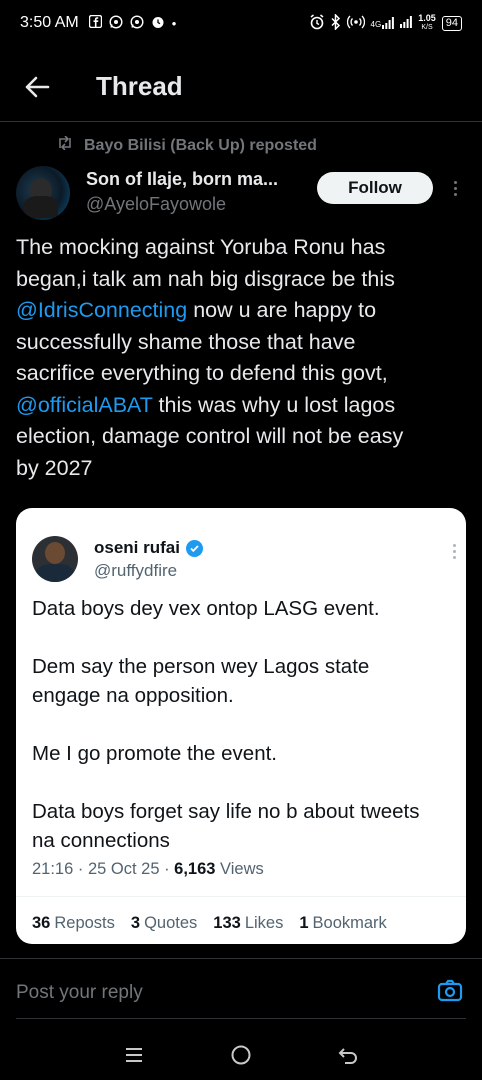  I want to click on views-count: 6,163, so click(195, 869).